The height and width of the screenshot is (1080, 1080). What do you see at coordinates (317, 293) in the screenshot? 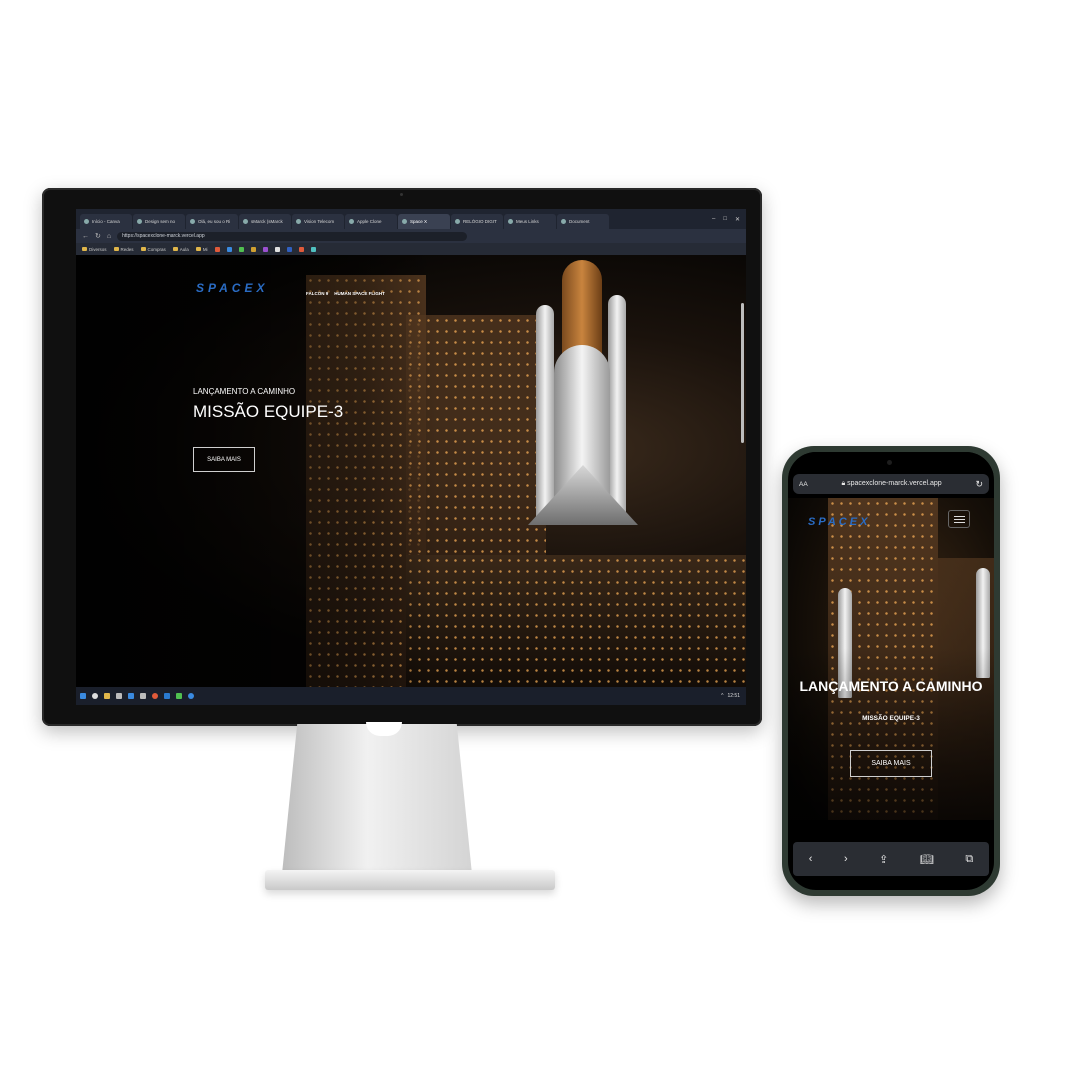
I see `nav-item-falcon9: FALCON 9` at bounding box center [317, 293].